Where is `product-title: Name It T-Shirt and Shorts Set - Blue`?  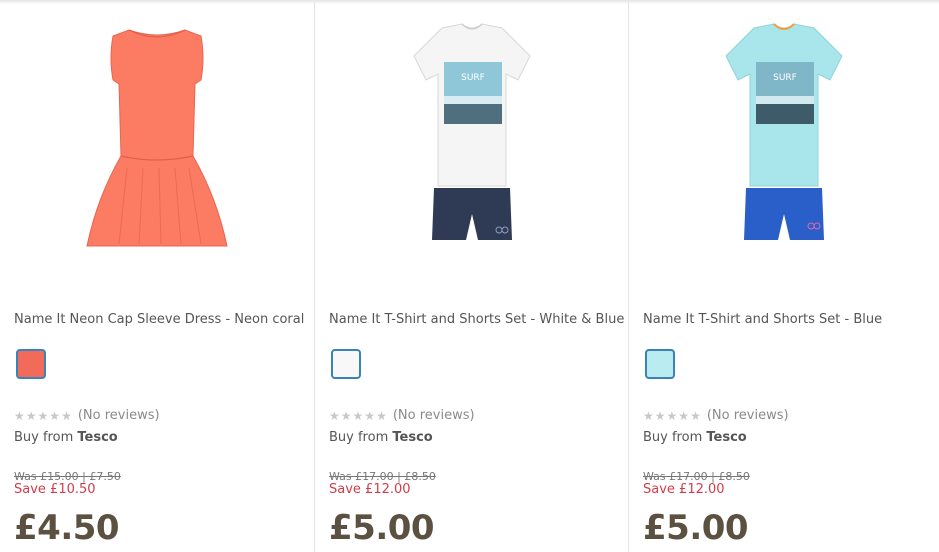
product-title: Name It T-Shirt and Shorts Set - Blue is located at coordinates (762, 319).